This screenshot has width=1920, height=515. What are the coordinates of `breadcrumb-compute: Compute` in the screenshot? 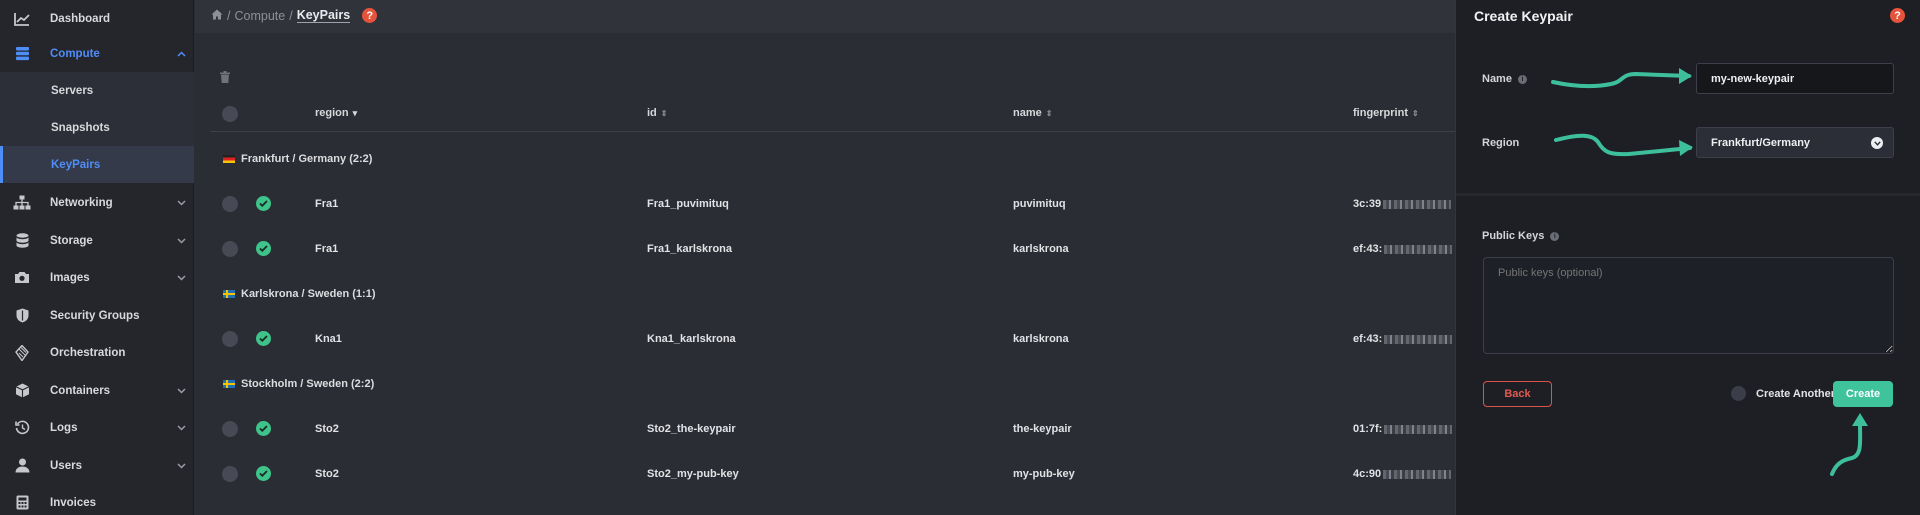 It's located at (259, 16).